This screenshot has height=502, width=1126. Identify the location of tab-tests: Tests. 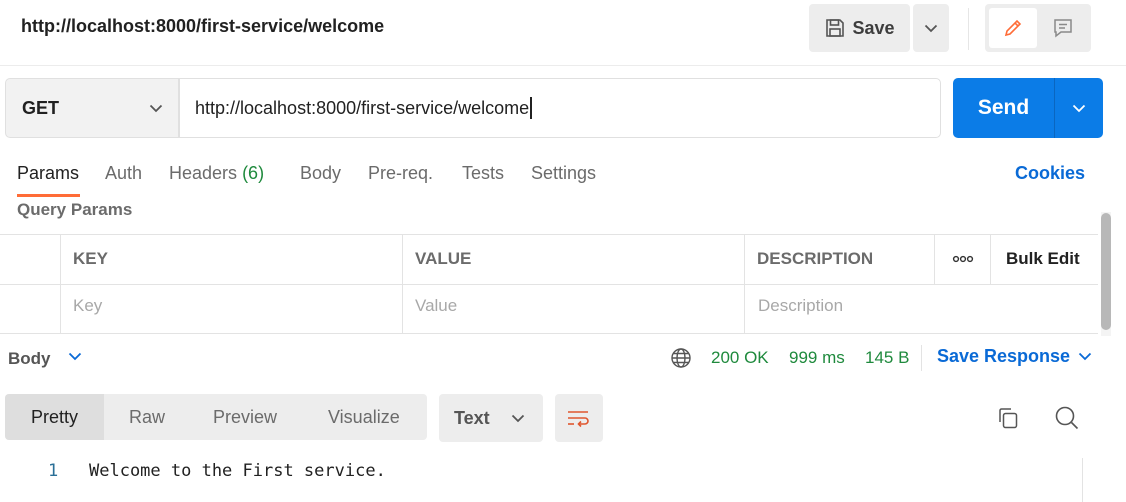
(483, 173).